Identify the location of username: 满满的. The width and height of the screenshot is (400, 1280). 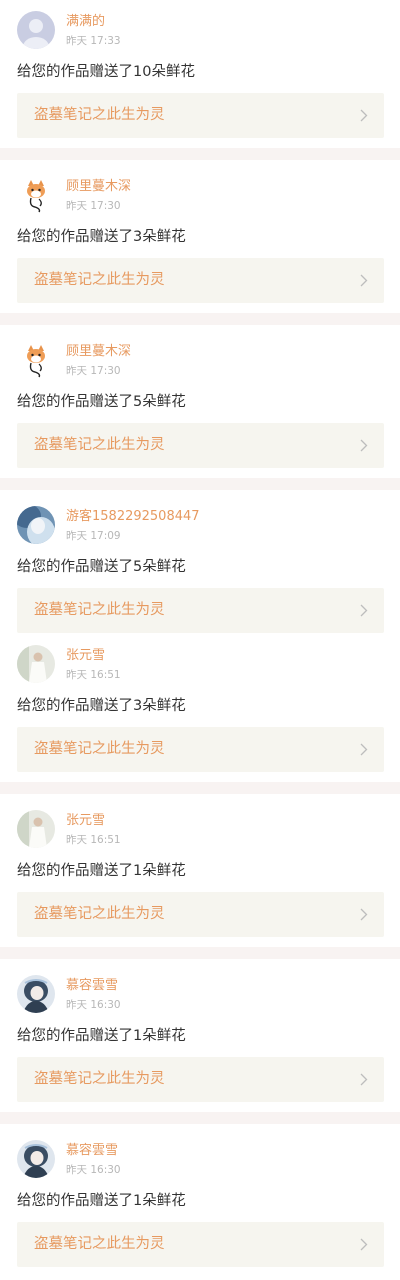
(85, 22).